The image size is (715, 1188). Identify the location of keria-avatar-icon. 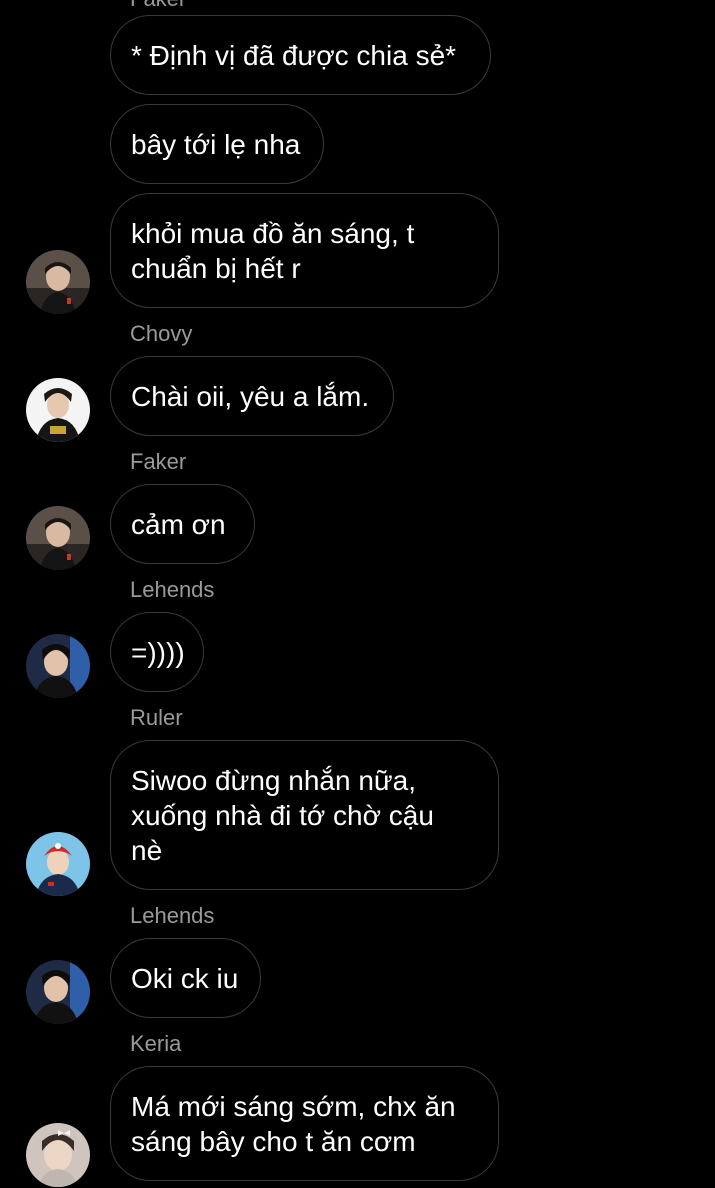
(58, 1155).